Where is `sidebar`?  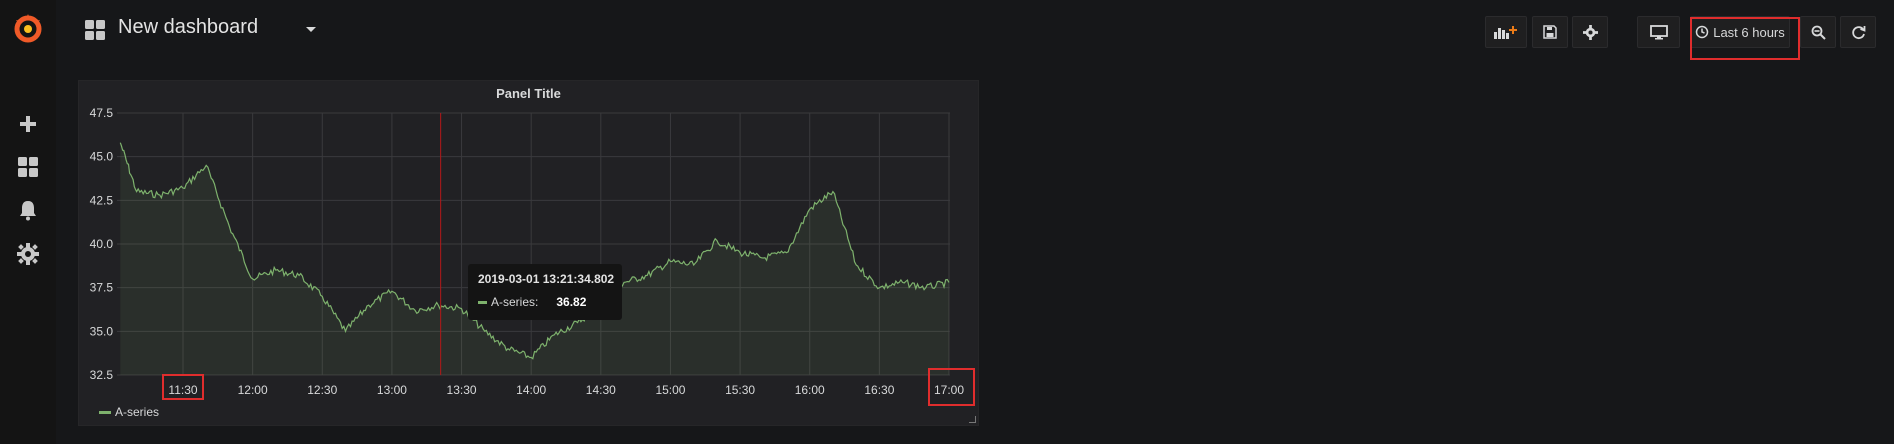
sidebar is located at coordinates (28, 222).